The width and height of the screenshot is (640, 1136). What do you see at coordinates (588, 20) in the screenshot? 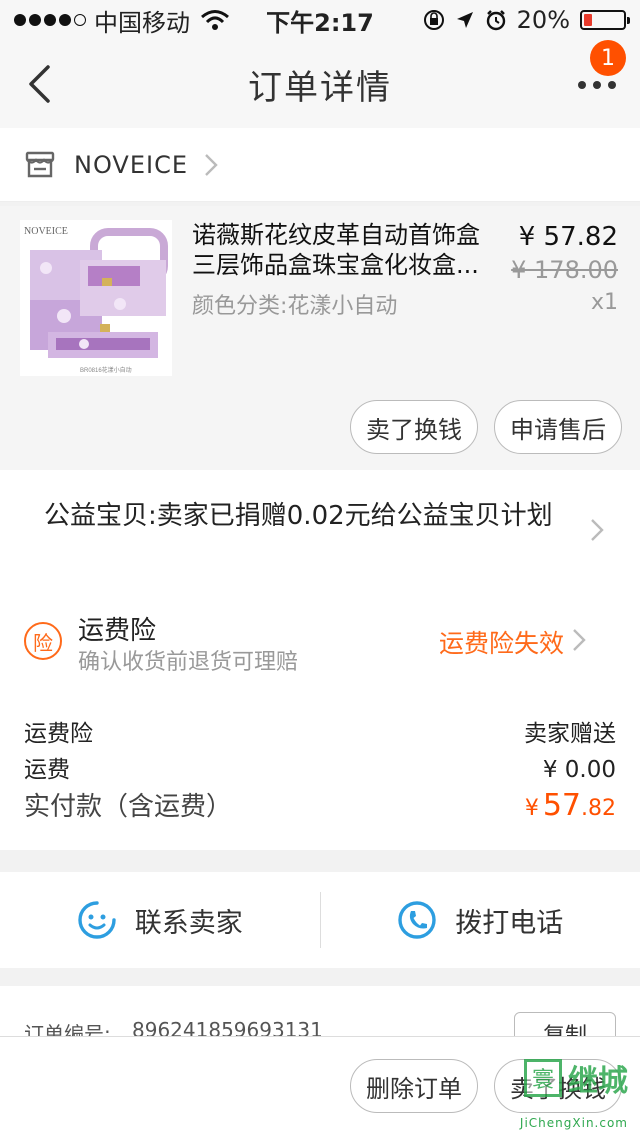
I see `battery-level-fill` at bounding box center [588, 20].